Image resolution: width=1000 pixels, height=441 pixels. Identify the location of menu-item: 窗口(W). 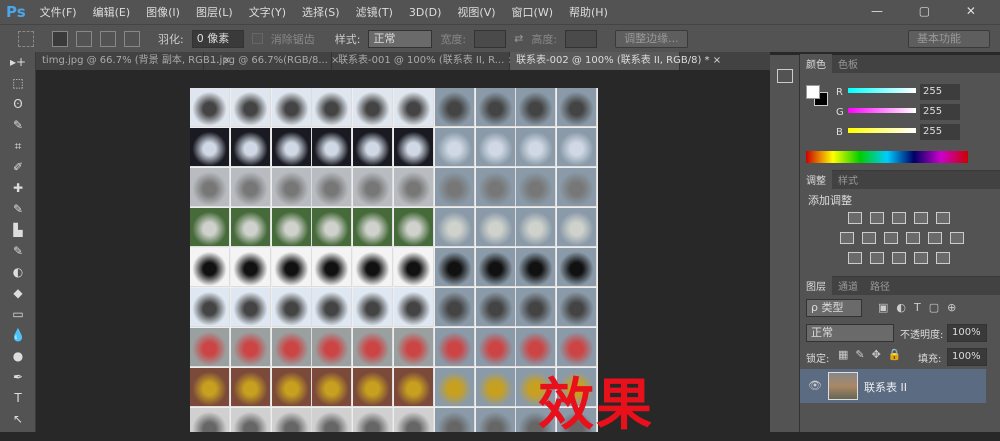
(532, 12).